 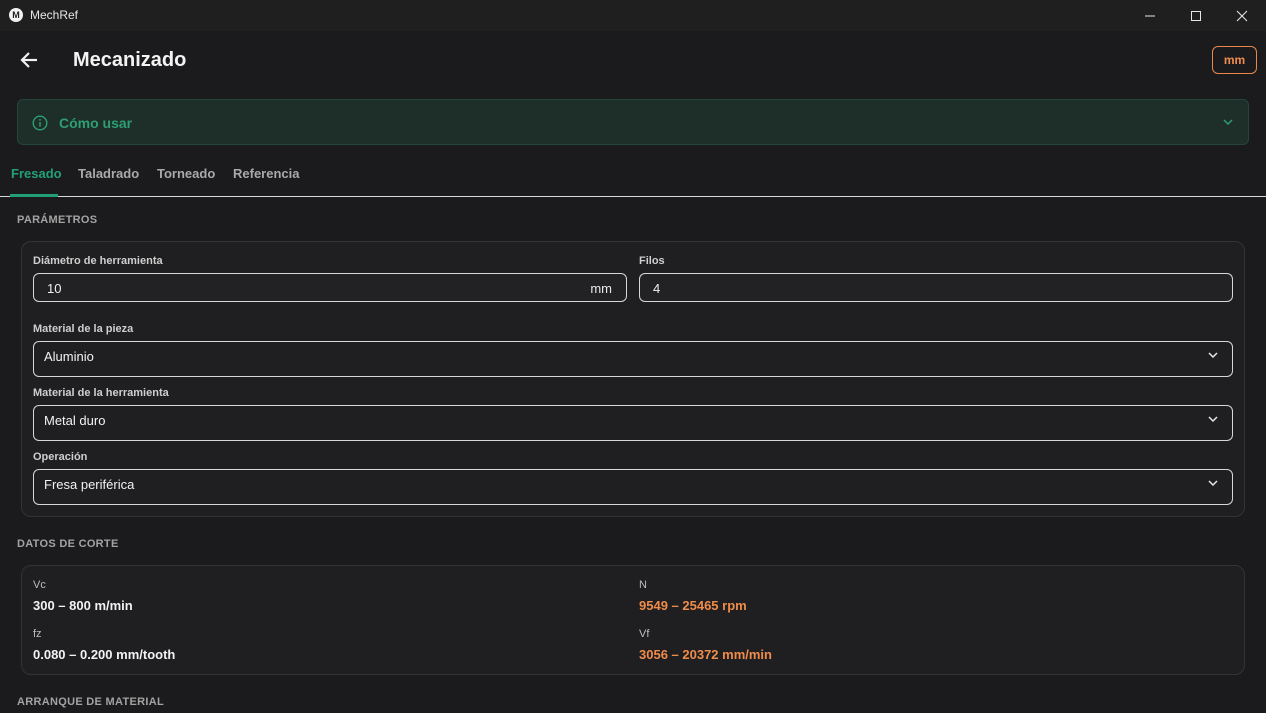 What do you see at coordinates (266, 173) in the screenshot?
I see `tab-referencia: Referencia` at bounding box center [266, 173].